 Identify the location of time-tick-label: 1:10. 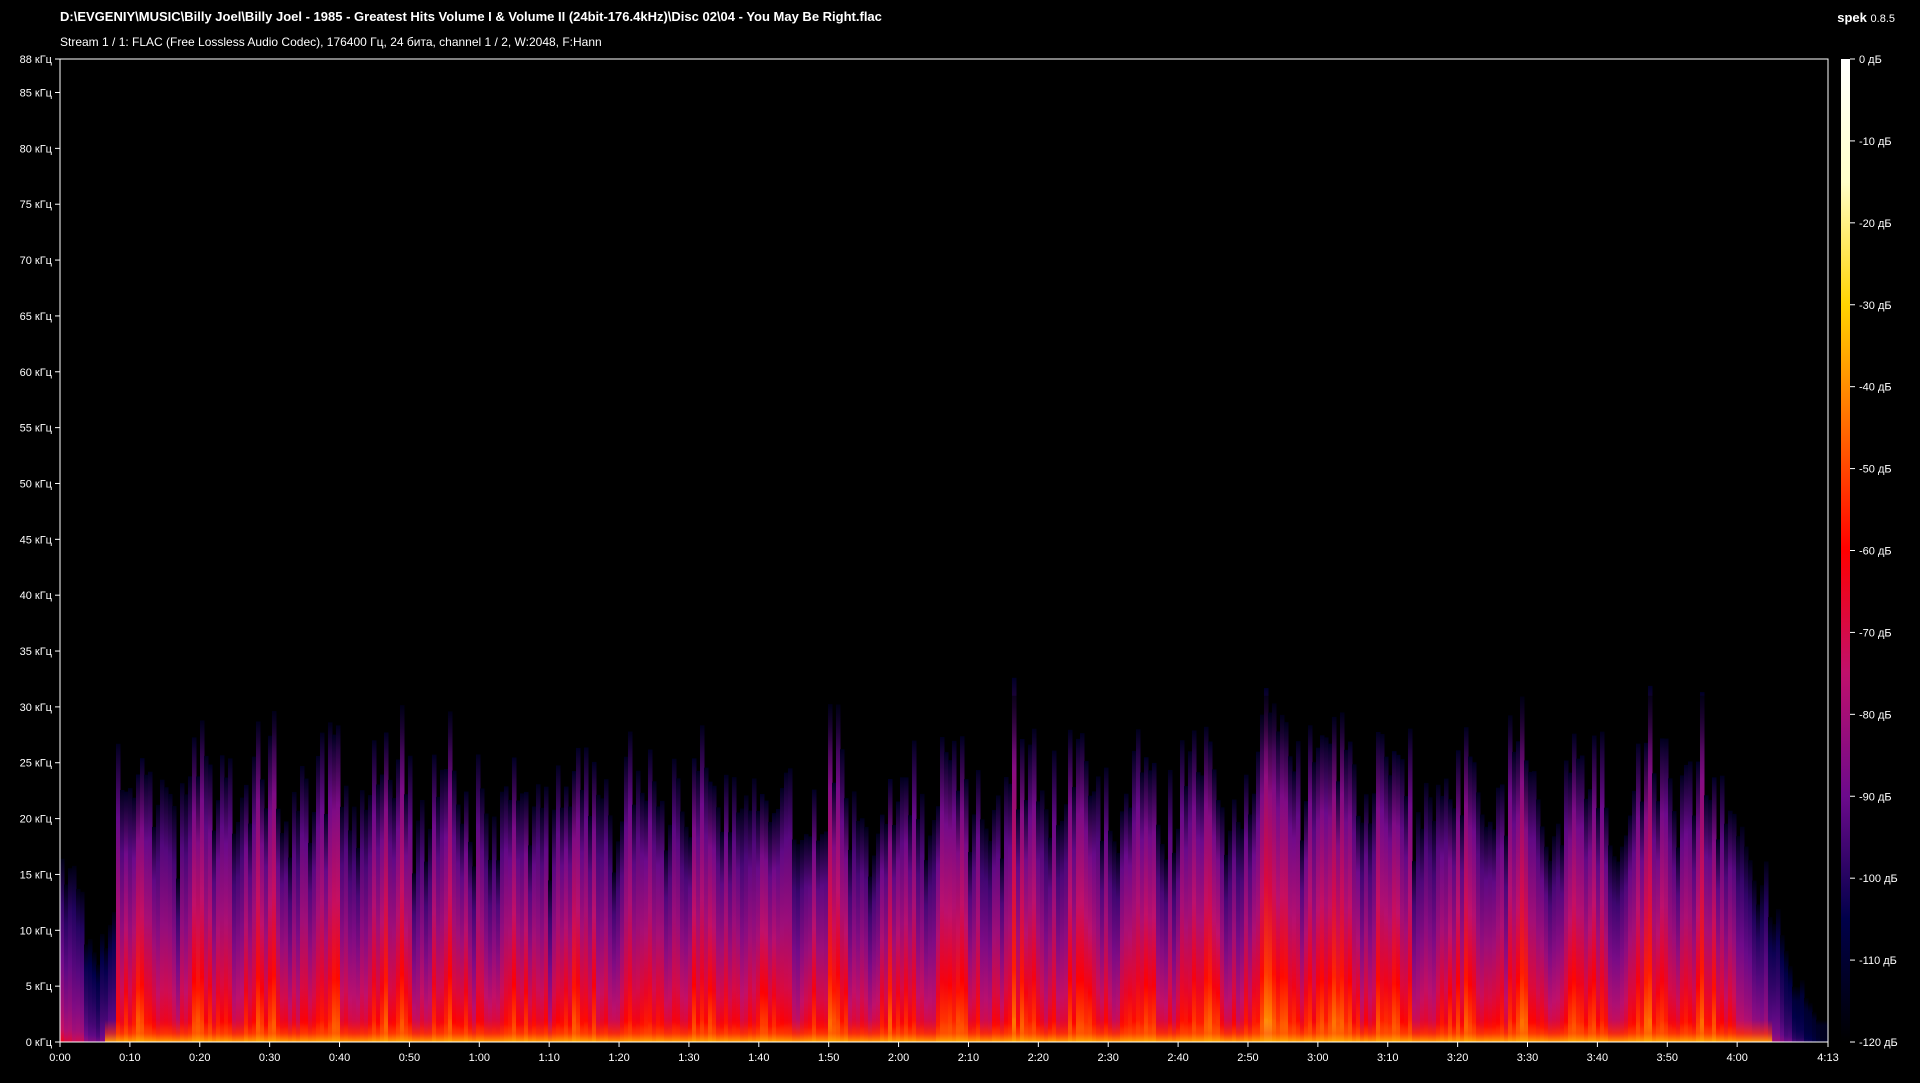
(548, 1058).